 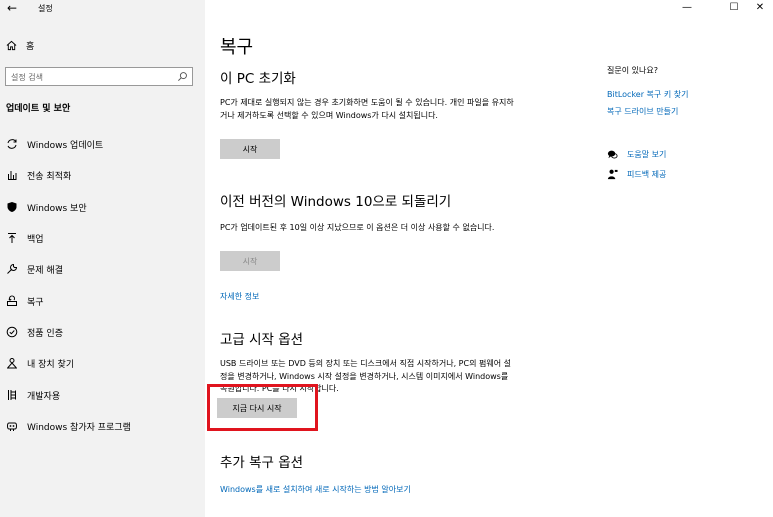 I want to click on maximize-icon: ☐, so click(x=734, y=7).